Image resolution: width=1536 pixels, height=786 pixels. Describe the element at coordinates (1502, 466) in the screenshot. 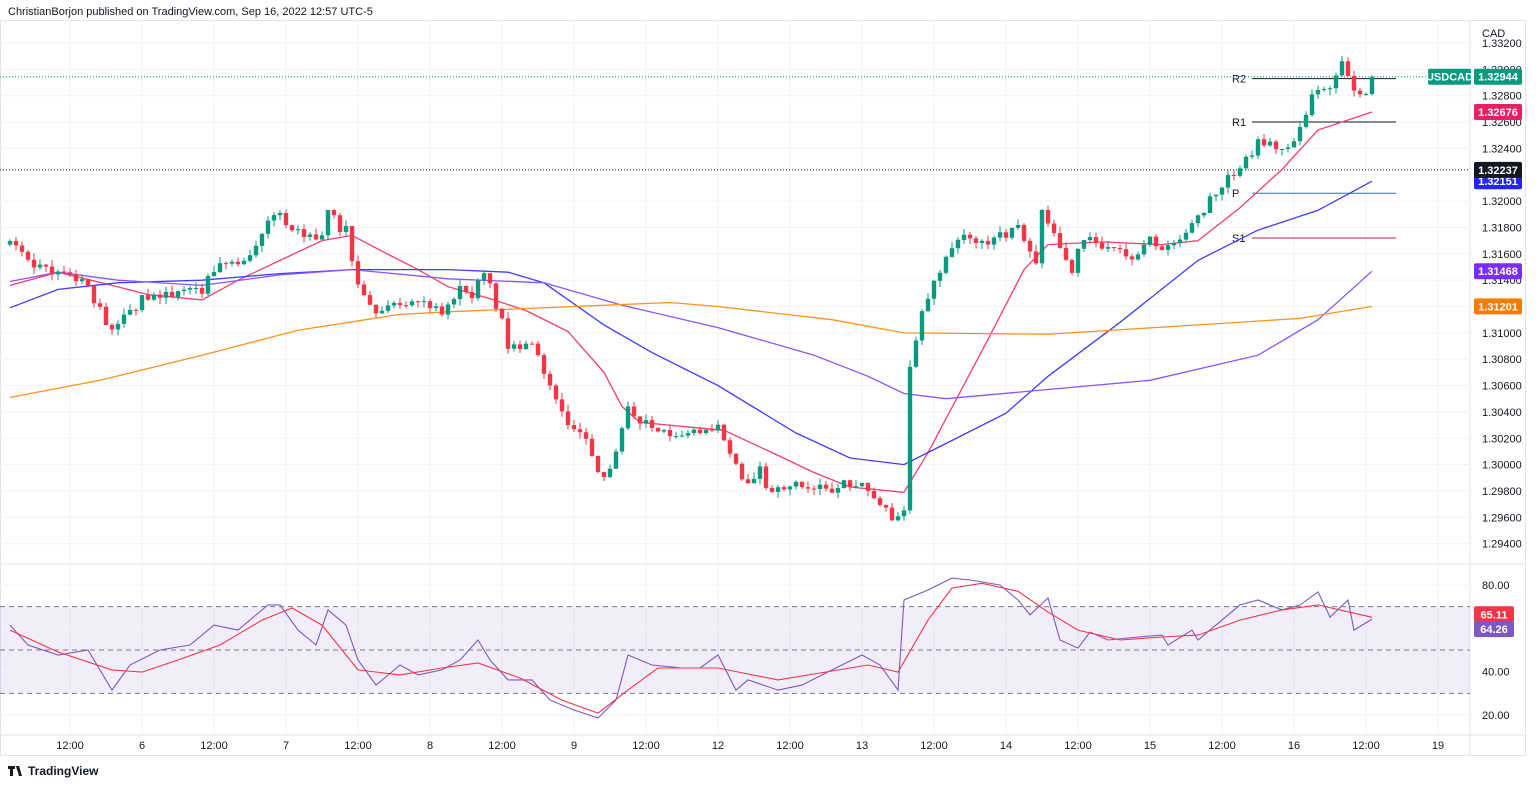

I see `price-tick-label: 1.30000` at that location.